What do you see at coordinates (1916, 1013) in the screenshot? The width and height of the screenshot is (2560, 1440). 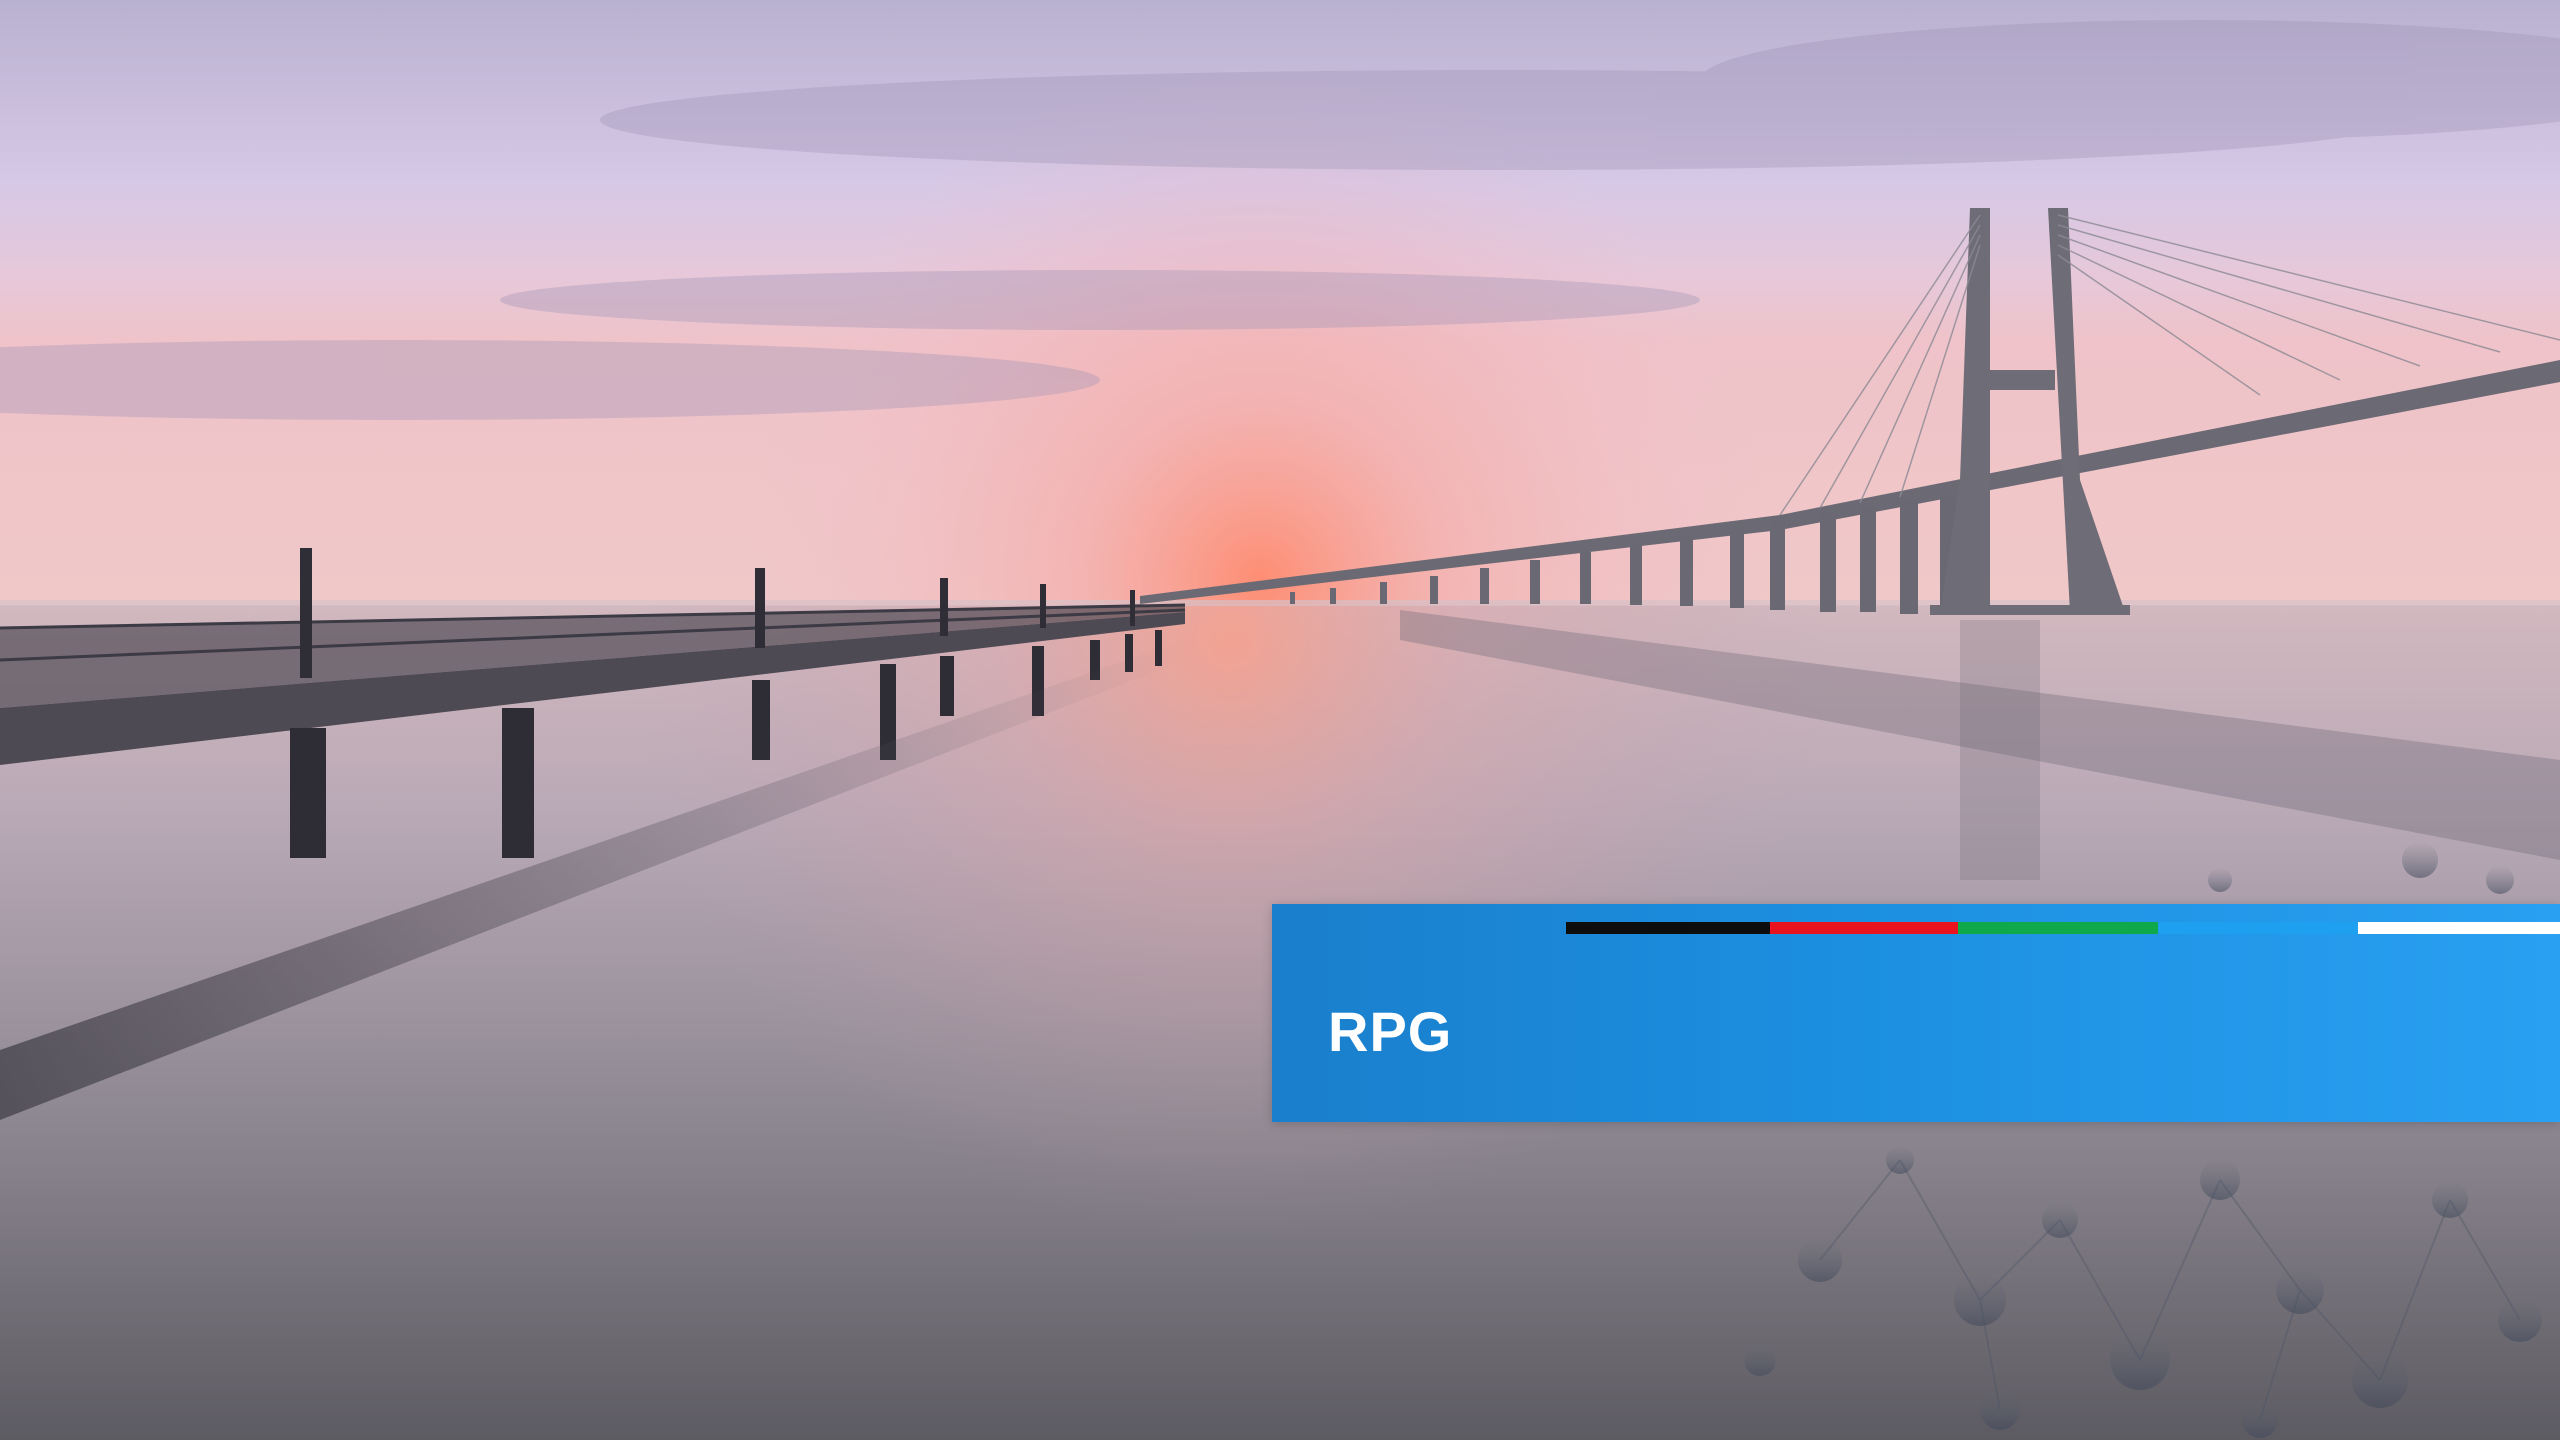 I see `title-banner: RPG` at bounding box center [1916, 1013].